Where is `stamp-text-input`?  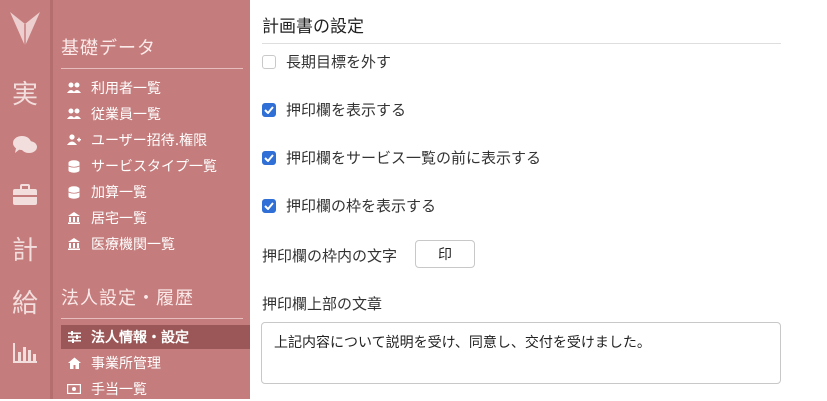
stamp-text-input is located at coordinates (445, 254).